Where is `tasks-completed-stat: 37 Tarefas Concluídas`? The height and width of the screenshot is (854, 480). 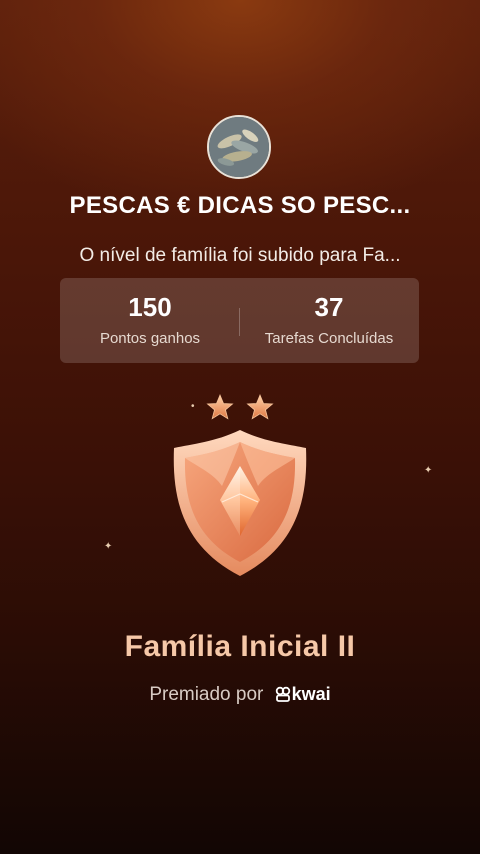
tasks-completed-stat: 37 Tarefas Concluídas is located at coordinates (329, 320).